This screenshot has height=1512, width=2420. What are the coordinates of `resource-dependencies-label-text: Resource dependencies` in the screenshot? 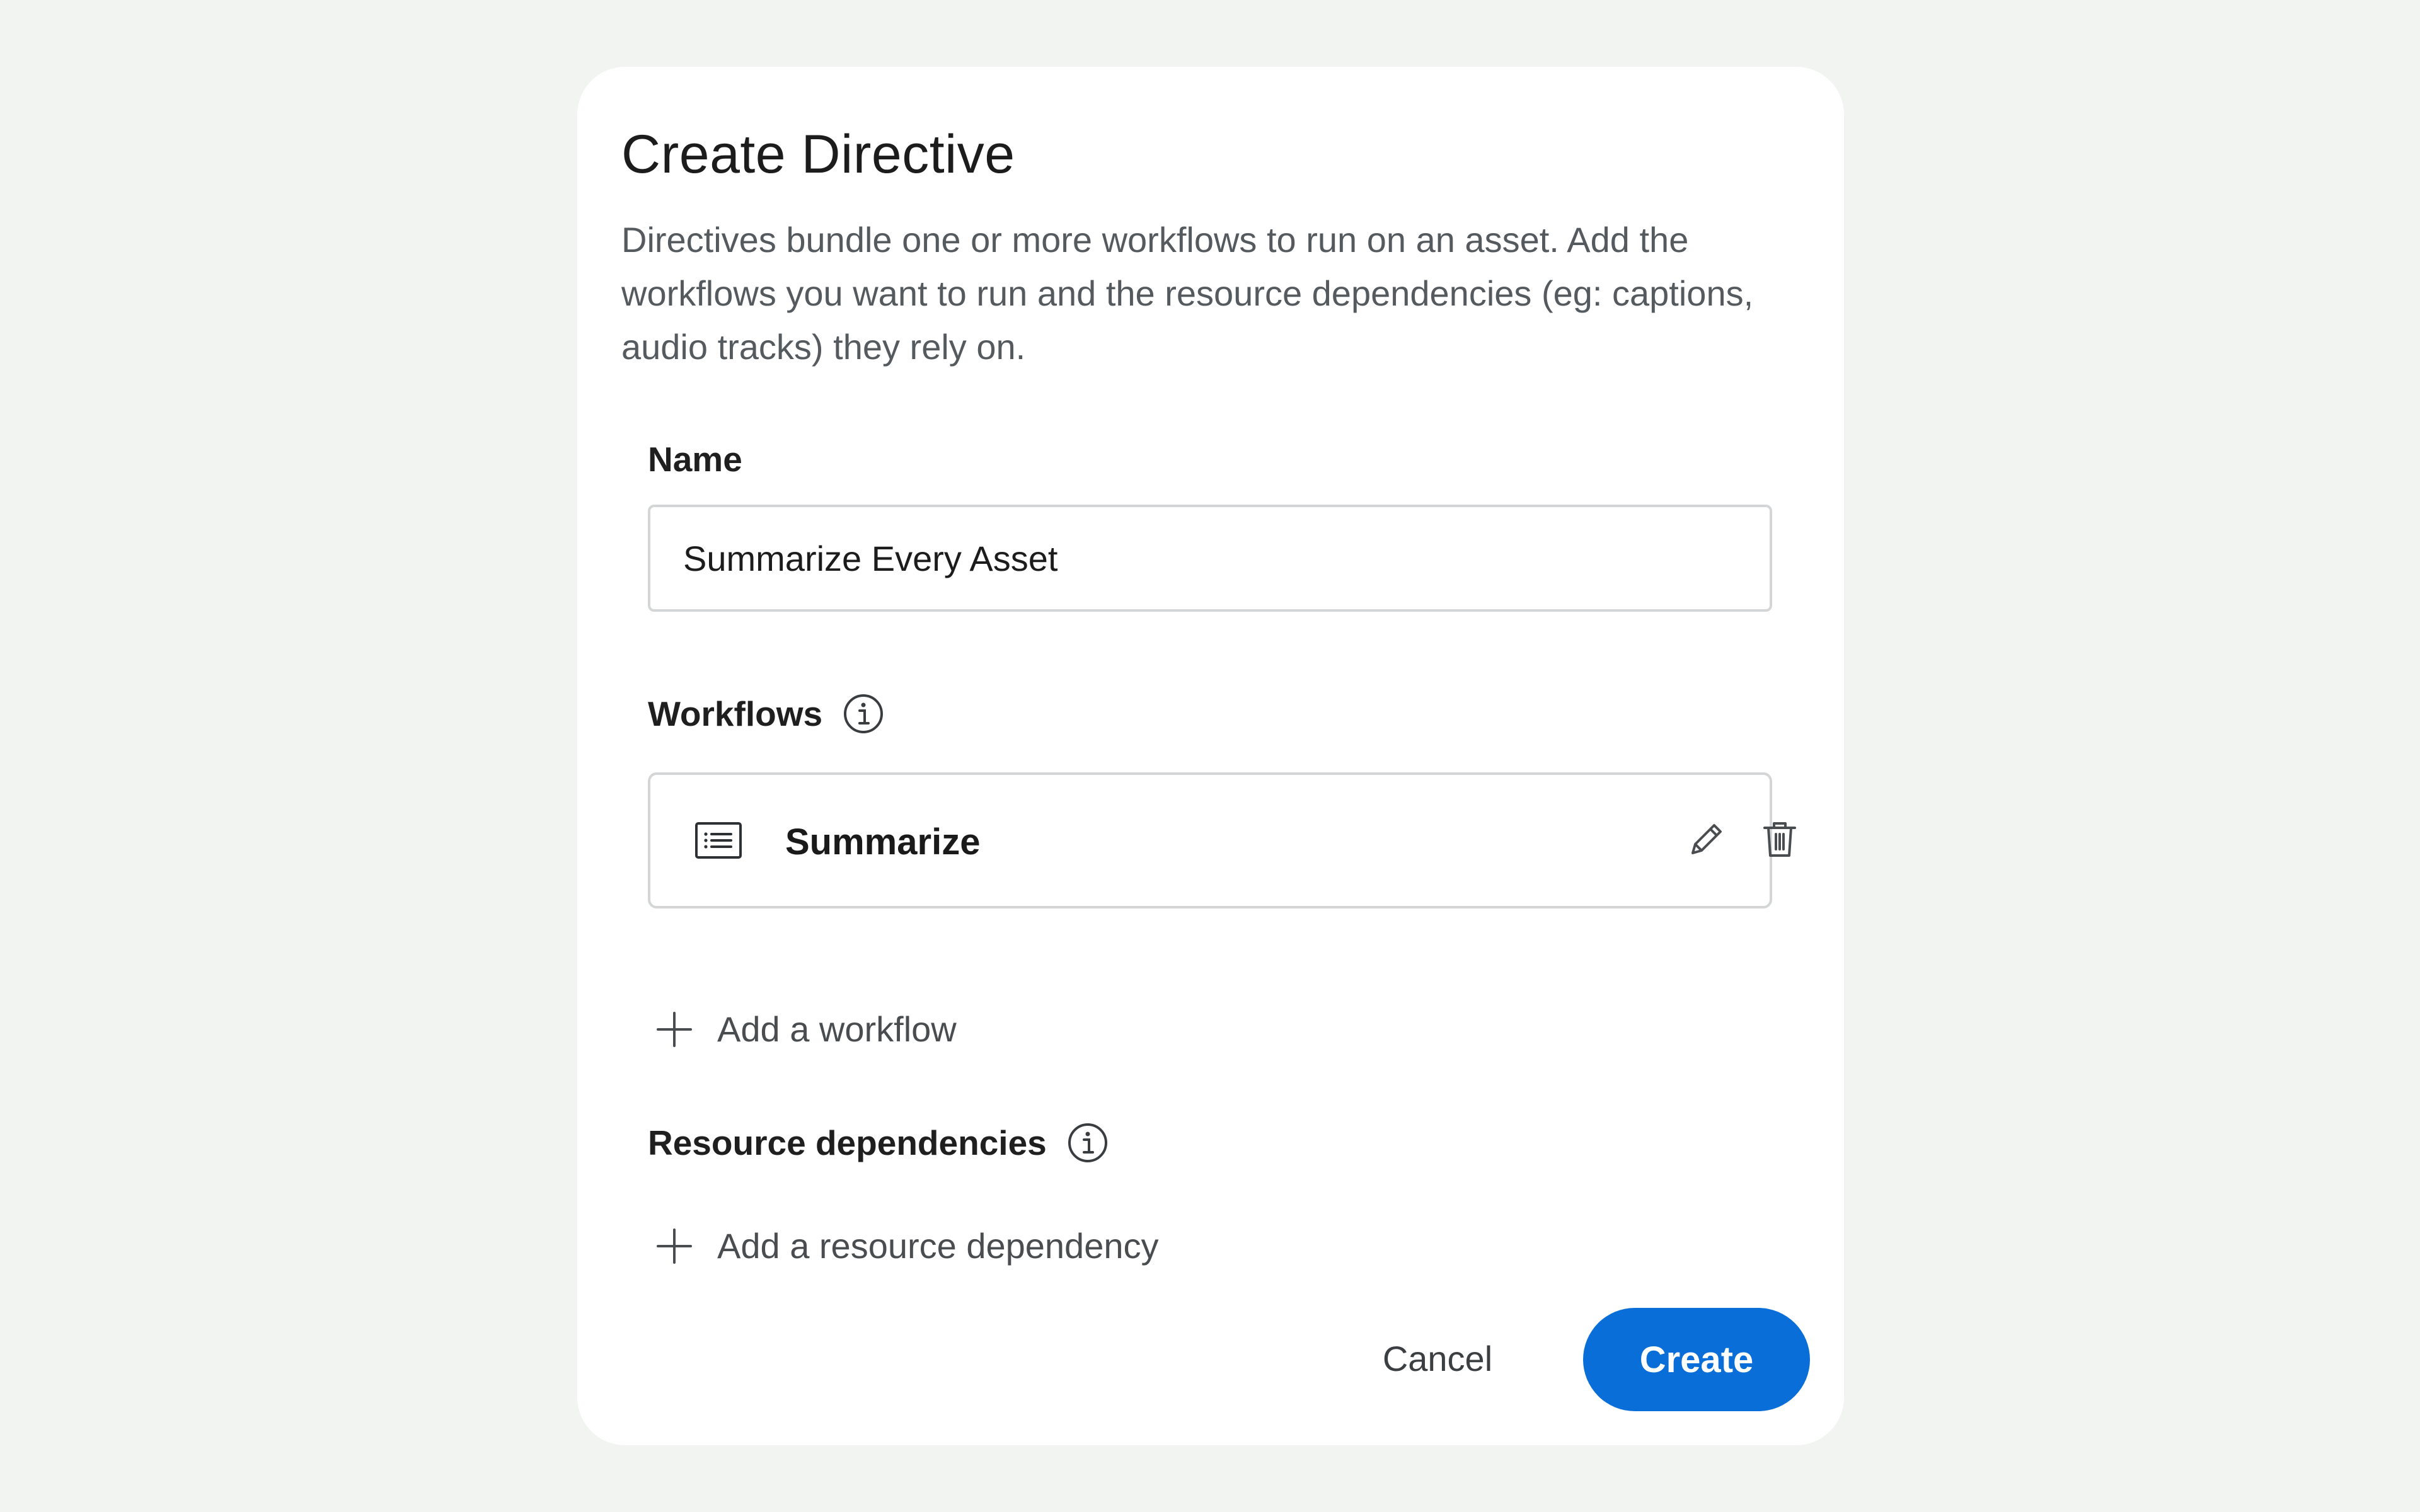 It's located at (848, 1142).